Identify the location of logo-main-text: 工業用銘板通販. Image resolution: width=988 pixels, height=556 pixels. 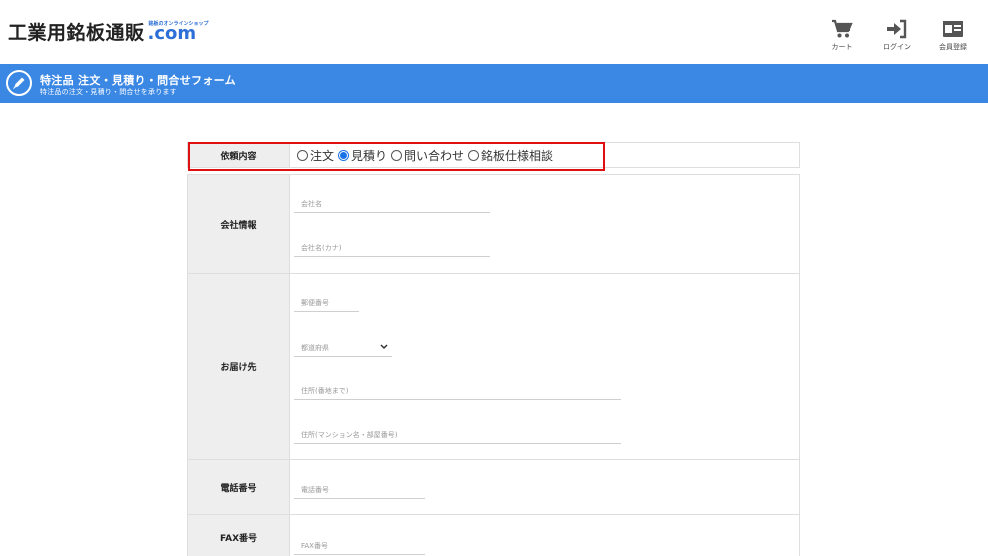
(76, 33).